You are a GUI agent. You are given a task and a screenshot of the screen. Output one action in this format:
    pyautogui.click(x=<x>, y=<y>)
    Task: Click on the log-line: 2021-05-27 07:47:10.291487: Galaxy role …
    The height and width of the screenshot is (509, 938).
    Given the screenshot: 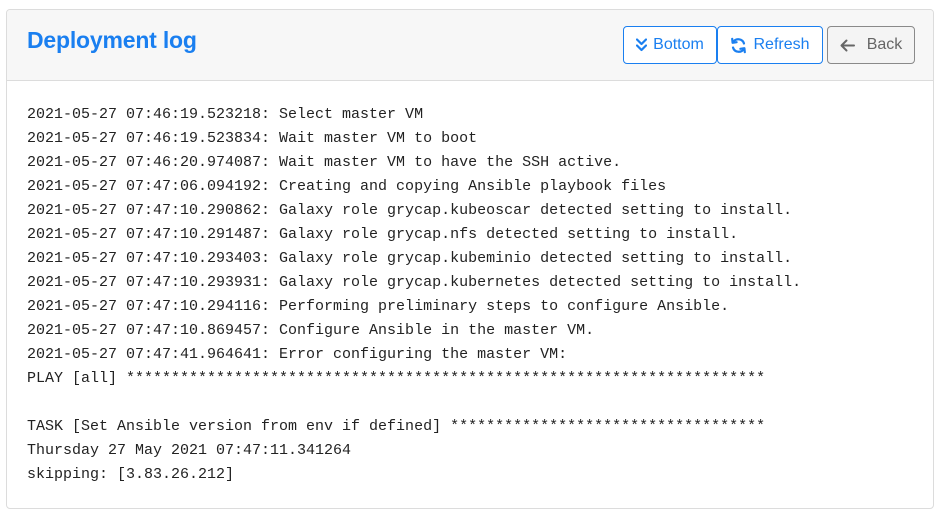 What is the action you would take?
    pyautogui.click(x=383, y=234)
    